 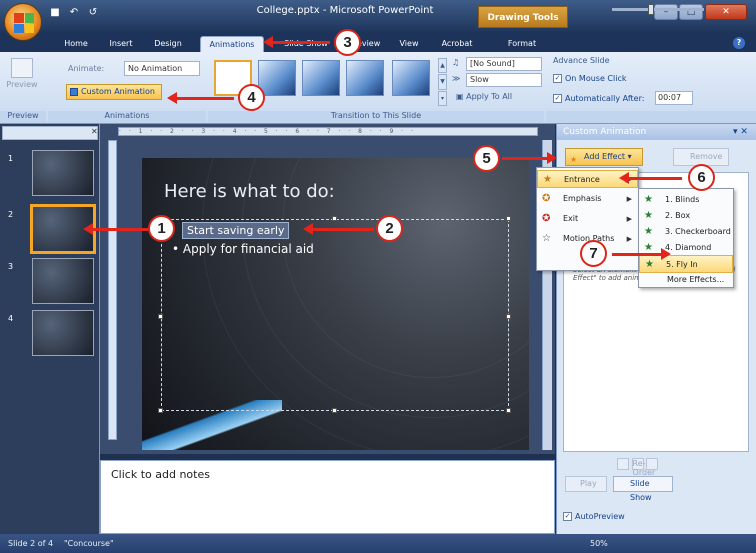 I want to click on advance-slide-label: Advance Slide, so click(x=581, y=60).